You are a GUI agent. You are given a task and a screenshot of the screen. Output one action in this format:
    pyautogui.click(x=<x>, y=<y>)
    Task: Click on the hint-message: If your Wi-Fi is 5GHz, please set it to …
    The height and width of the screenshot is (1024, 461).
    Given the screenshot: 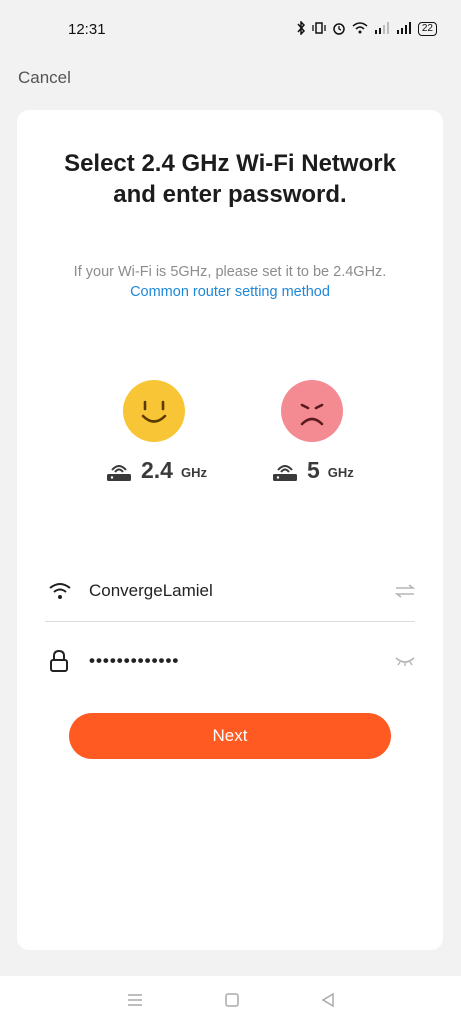 What is the action you would take?
    pyautogui.click(x=230, y=272)
    